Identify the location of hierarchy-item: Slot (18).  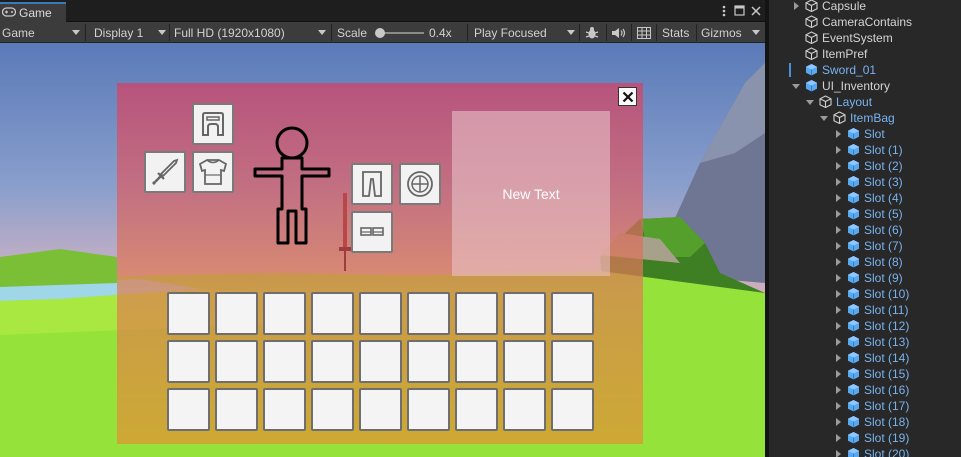
(865, 422).